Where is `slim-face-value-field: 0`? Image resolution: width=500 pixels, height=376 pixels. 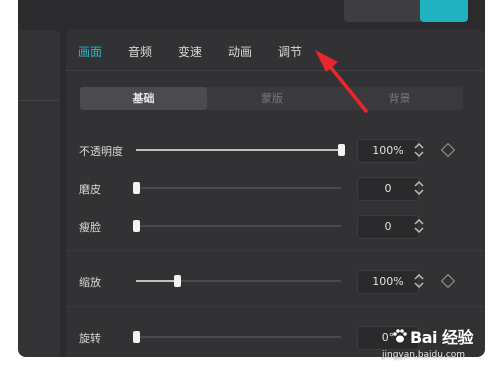
slim-face-value-field: 0 is located at coordinates (388, 227).